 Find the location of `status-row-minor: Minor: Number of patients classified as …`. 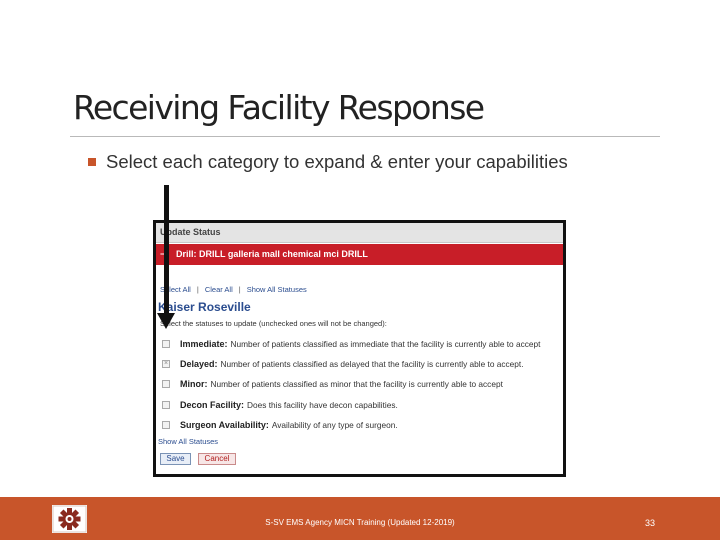

status-row-minor: Minor: Number of patients classified as … is located at coordinates (332, 384).